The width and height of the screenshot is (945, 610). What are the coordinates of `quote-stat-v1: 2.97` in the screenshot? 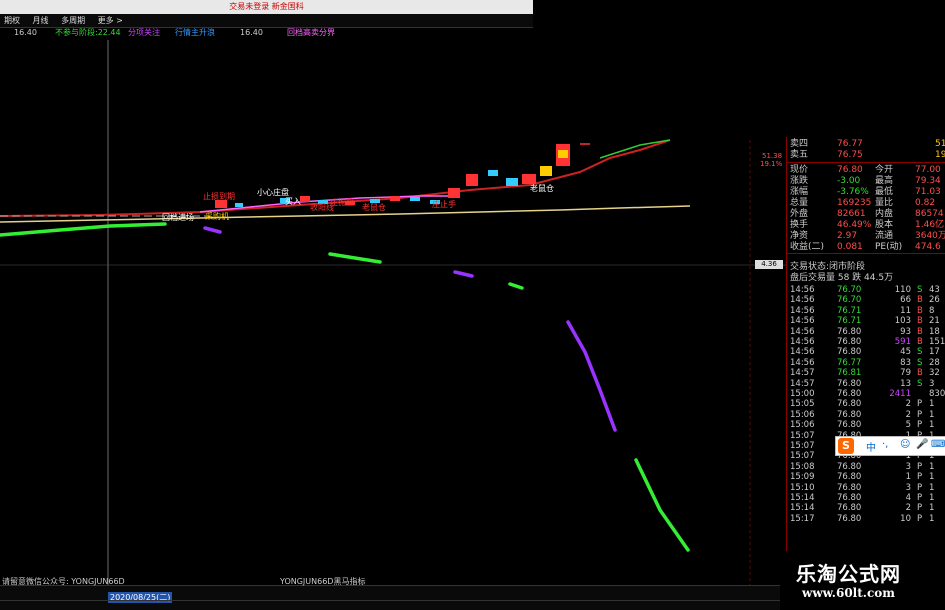 It's located at (847, 236).